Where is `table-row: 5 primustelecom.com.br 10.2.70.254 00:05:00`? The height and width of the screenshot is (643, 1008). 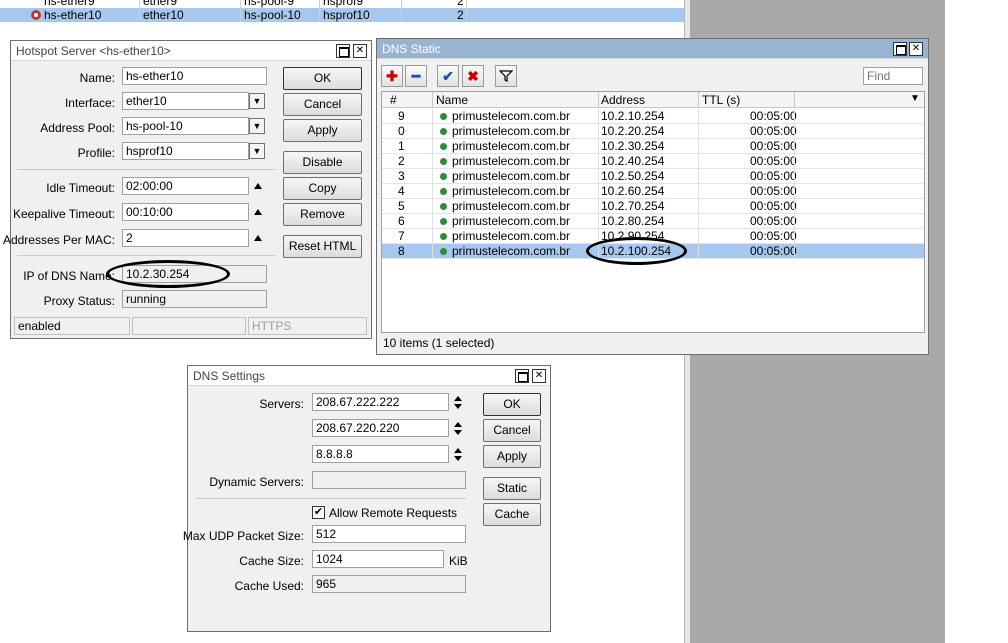 table-row: 5 primustelecom.com.br 10.2.70.254 00:05:00 is located at coordinates (653, 206).